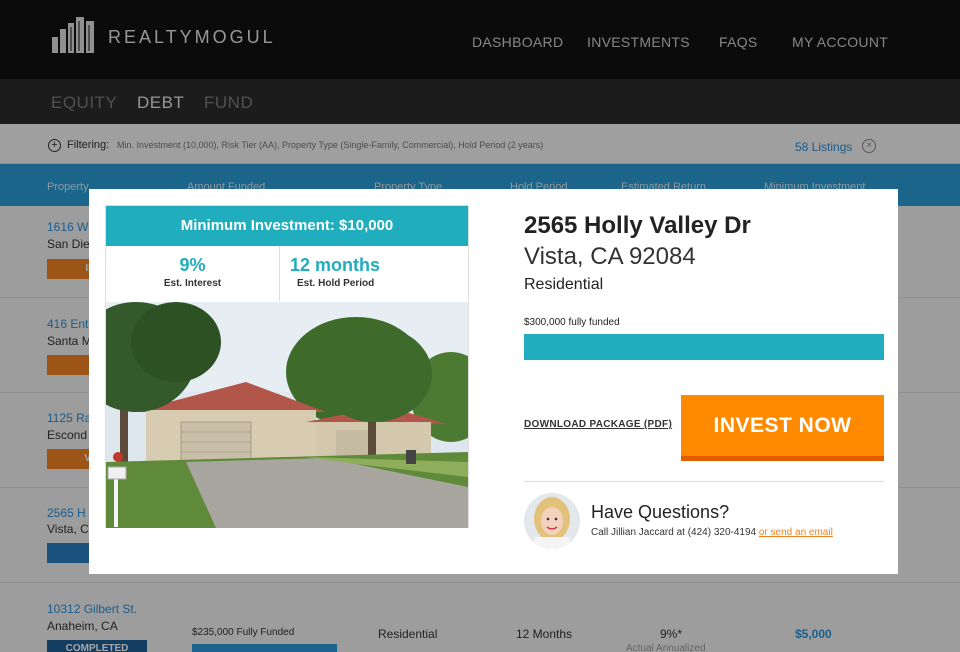 The width and height of the screenshot is (960, 652). What do you see at coordinates (335, 265) in the screenshot?
I see `hold-value: 12 months` at bounding box center [335, 265].